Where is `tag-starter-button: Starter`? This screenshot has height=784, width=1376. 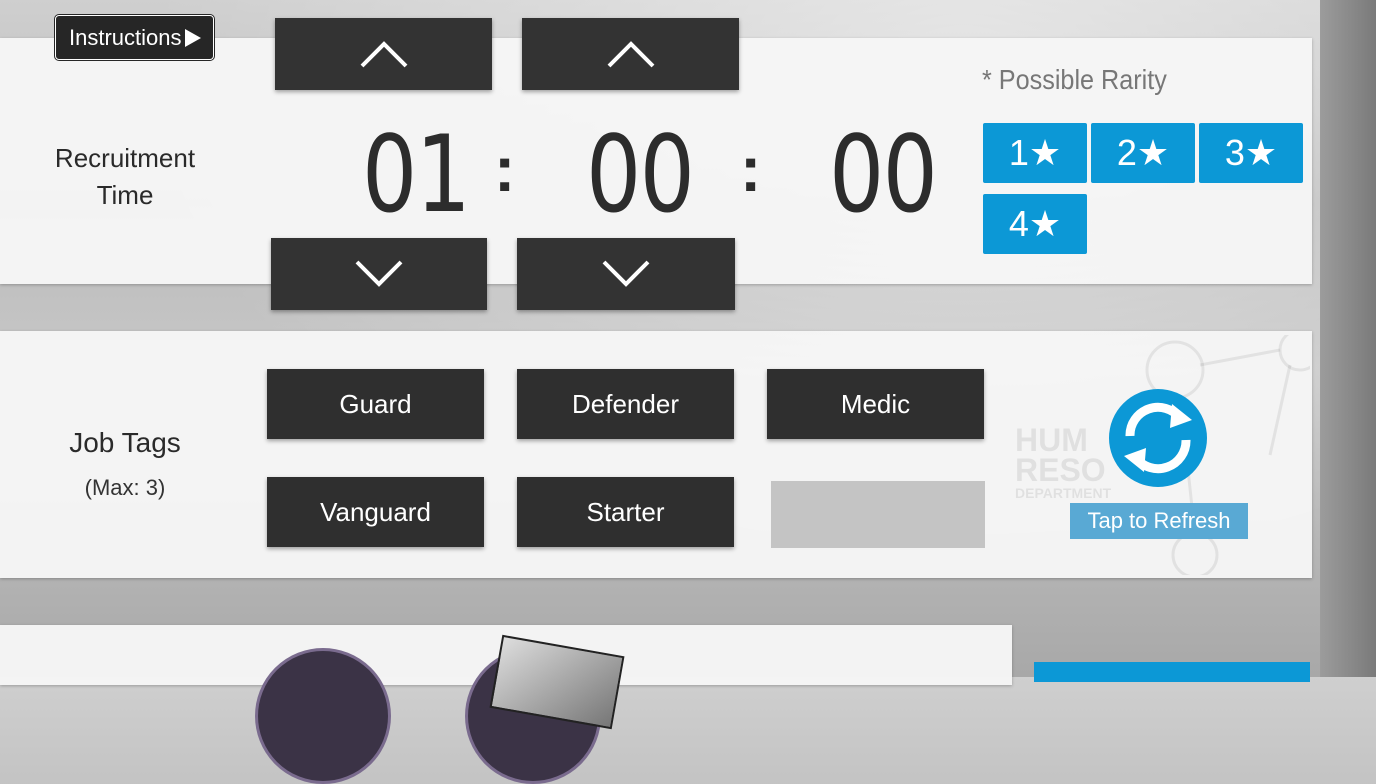 tag-starter-button: Starter is located at coordinates (625, 512).